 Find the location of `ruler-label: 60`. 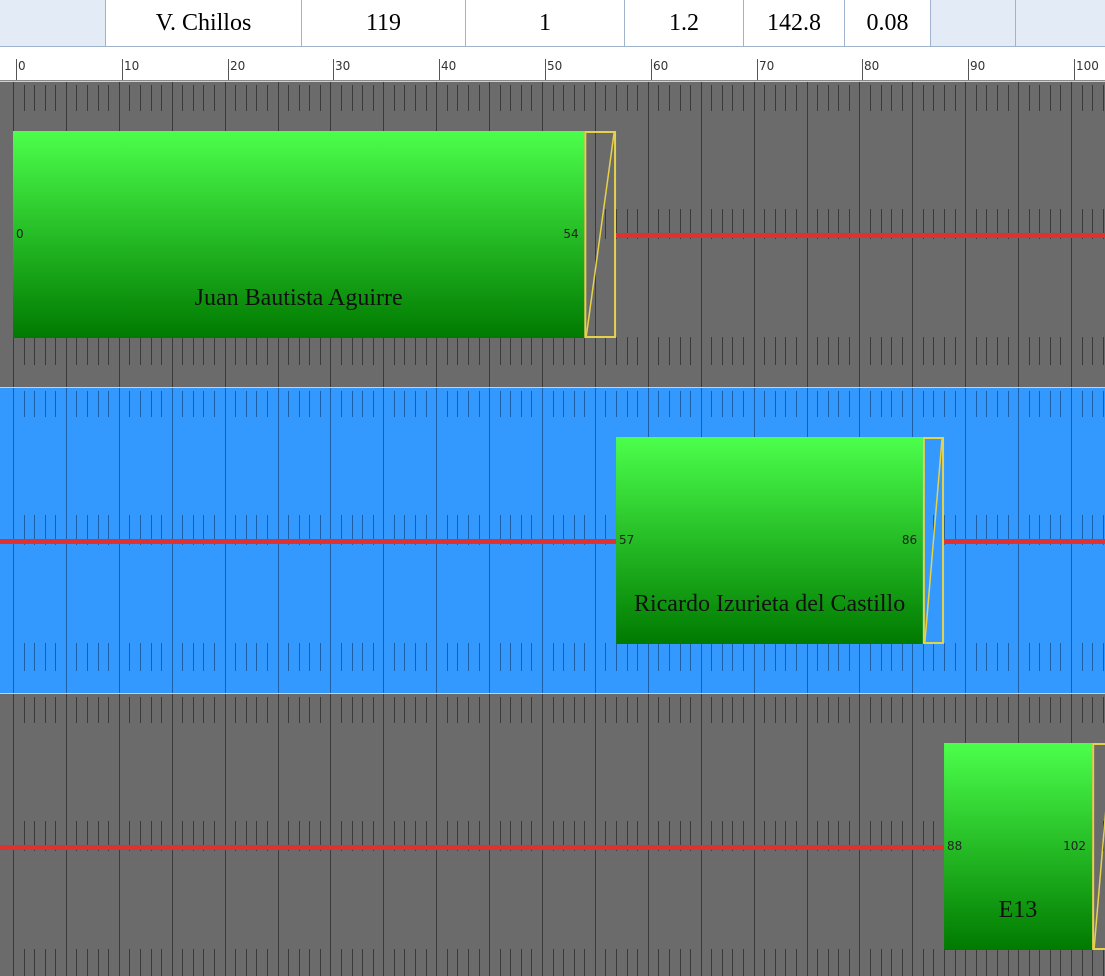

ruler-label: 60 is located at coordinates (661, 66).